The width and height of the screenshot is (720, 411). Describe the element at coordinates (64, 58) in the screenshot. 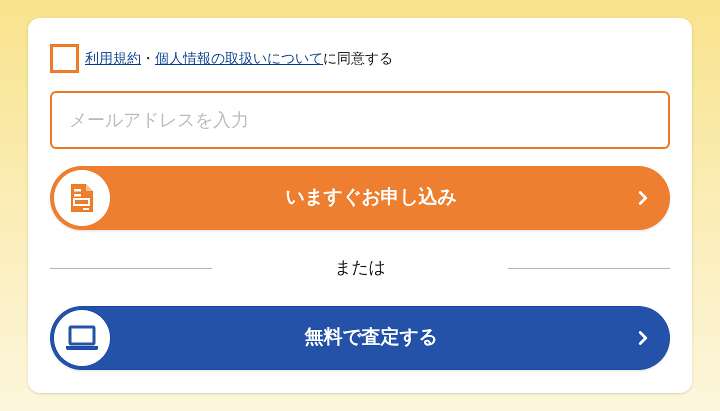

I see `agreement-checkbox` at that location.